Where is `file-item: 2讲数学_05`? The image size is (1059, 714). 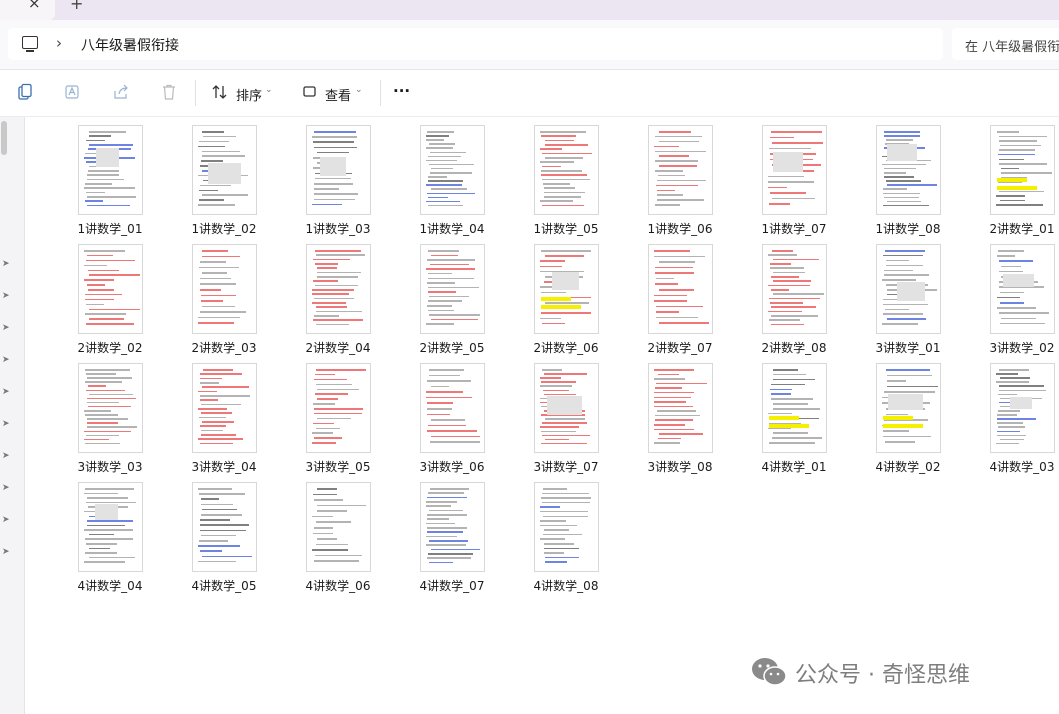
file-item: 2讲数学_05 is located at coordinates (452, 296).